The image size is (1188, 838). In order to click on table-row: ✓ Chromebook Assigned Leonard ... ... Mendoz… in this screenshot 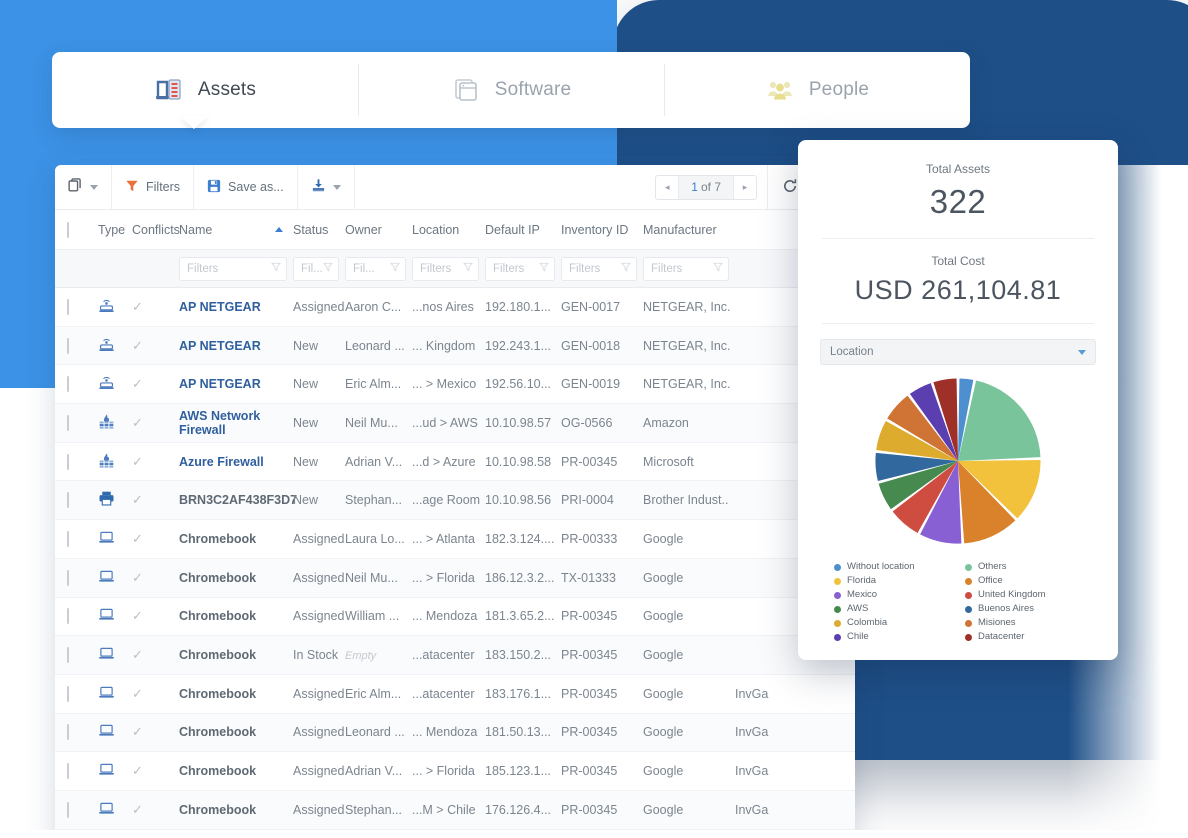, I will do `click(455, 733)`.